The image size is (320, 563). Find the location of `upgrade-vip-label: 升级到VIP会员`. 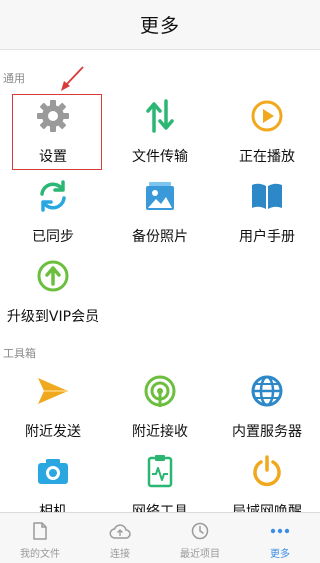

upgrade-vip-label: 升级到VIP会员 is located at coordinates (53, 317).